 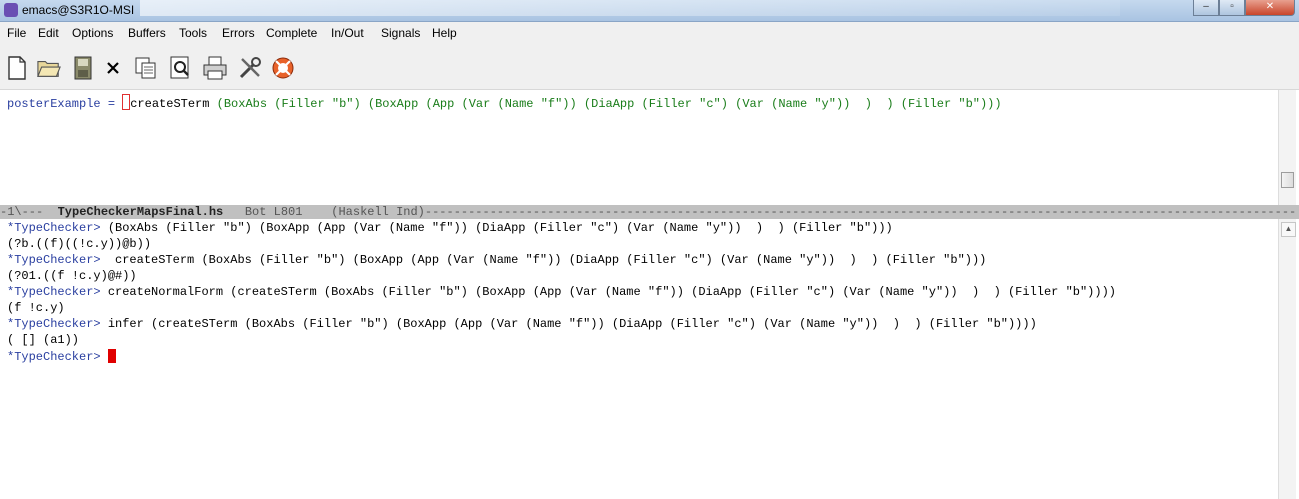 What do you see at coordinates (16, 33) in the screenshot?
I see `menu-file: File` at bounding box center [16, 33].